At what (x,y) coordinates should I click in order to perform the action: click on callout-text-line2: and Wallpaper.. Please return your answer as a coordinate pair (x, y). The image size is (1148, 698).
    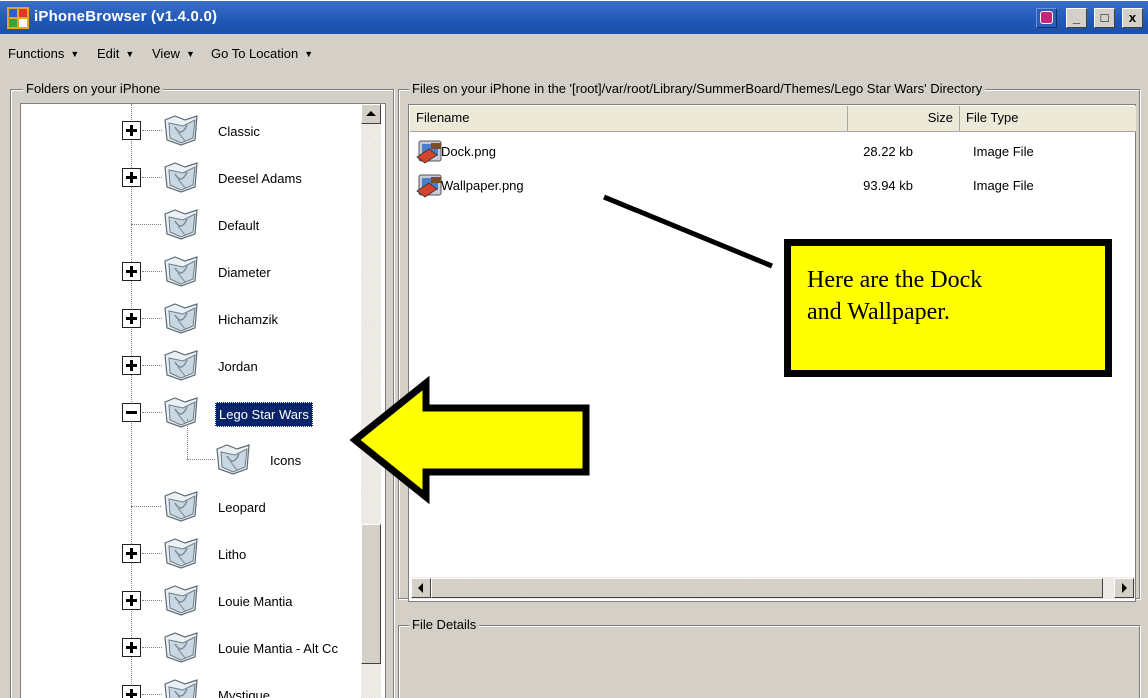
    Looking at the image, I should click on (878, 312).